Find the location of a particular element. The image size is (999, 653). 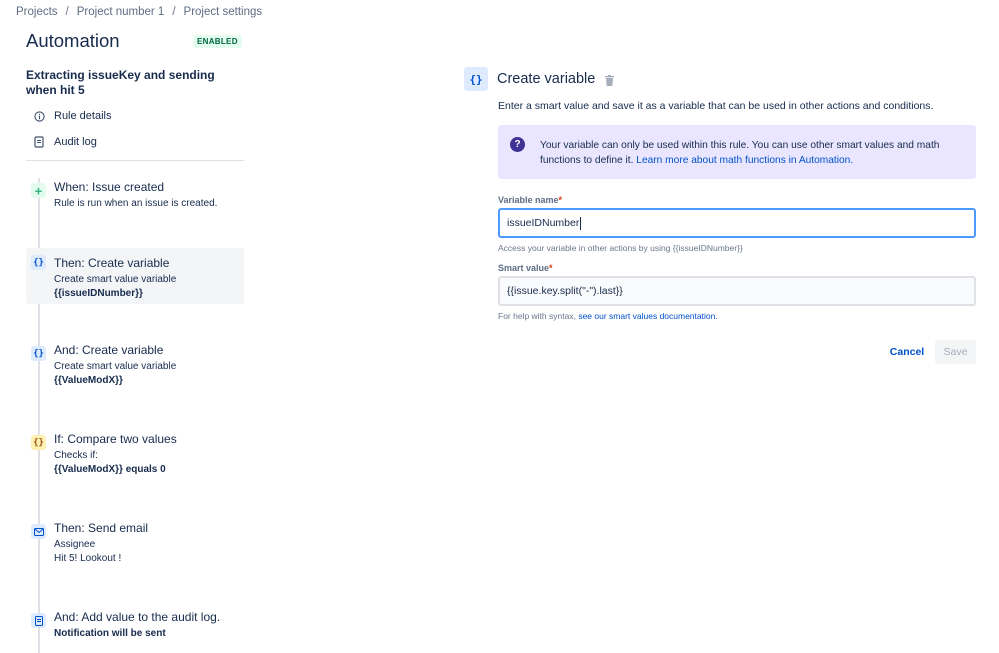

step-title: If: Compare two values is located at coordinates (115, 439).